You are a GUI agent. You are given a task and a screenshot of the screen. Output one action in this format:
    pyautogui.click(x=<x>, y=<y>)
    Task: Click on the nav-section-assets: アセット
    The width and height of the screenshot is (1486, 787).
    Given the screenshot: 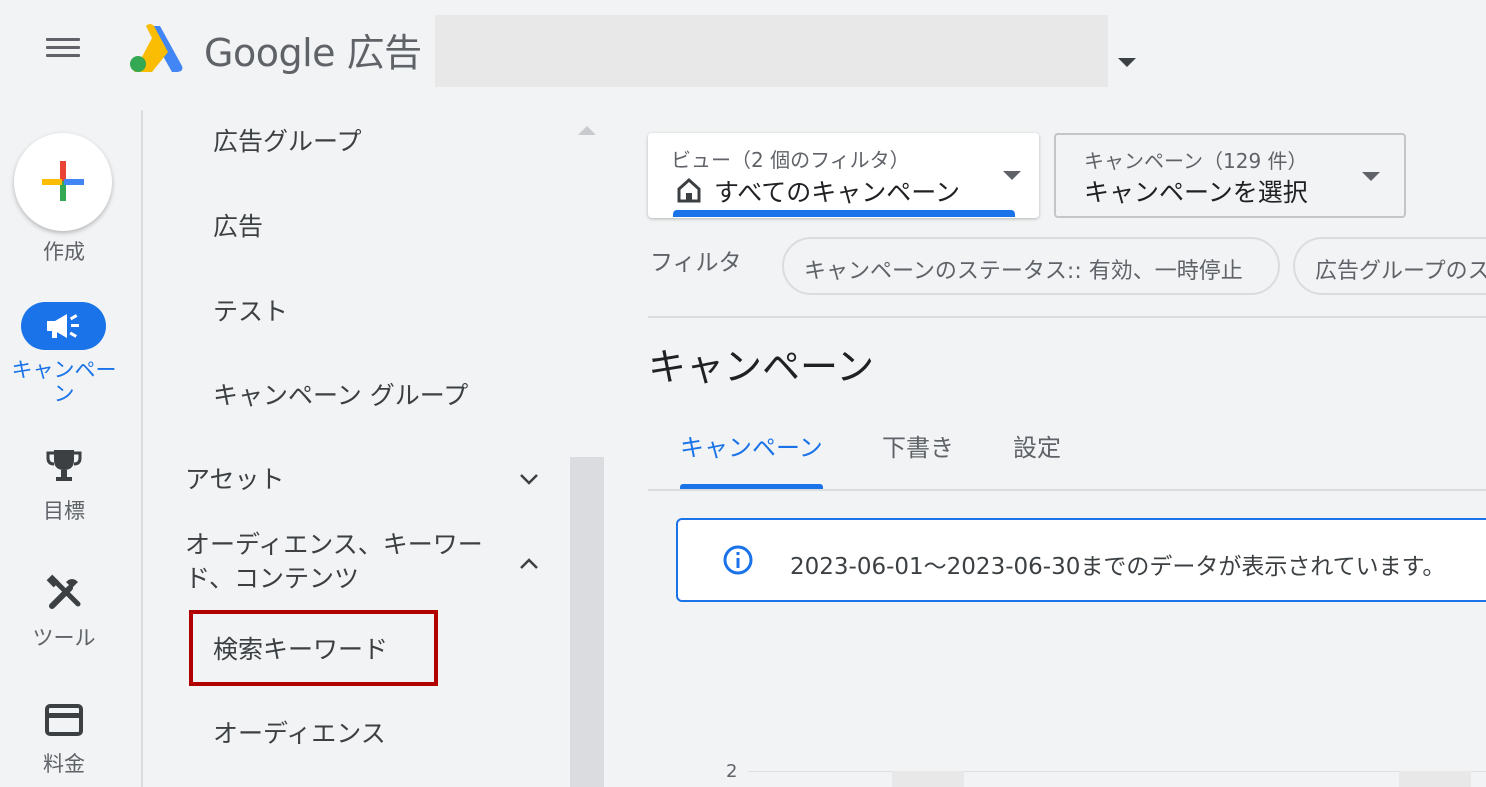 What is the action you would take?
    pyautogui.click(x=235, y=478)
    